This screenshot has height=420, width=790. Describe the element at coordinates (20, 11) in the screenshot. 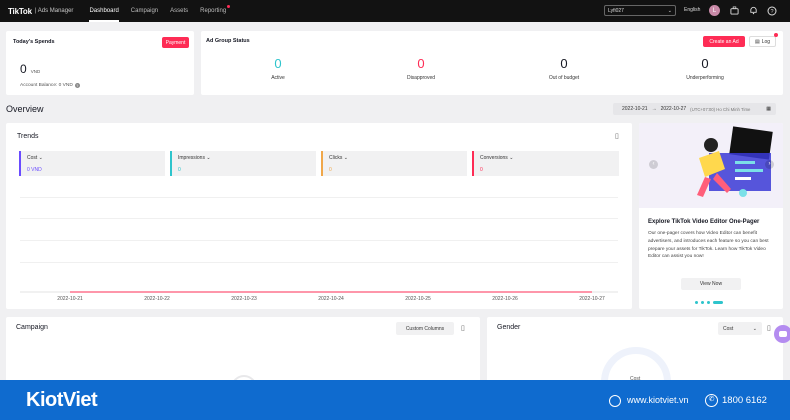

I see `tiktok-logo: TikTok` at that location.